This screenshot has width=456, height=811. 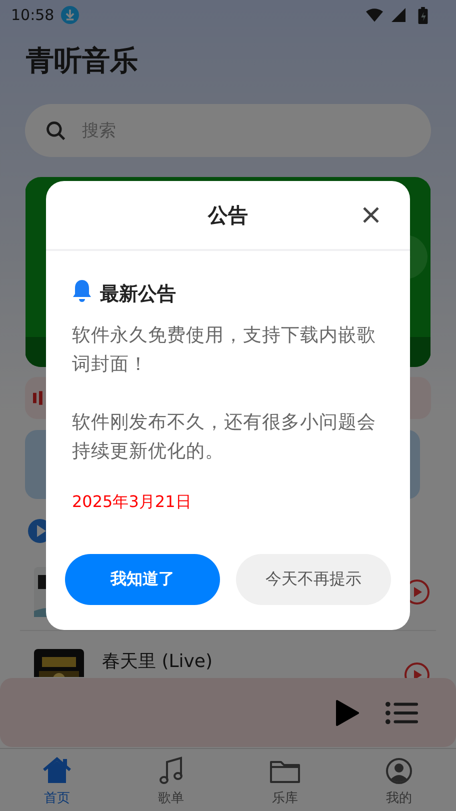 What do you see at coordinates (224, 437) in the screenshot?
I see `announcement-text: 软件刚发布不久，还有很多小问题会持续更新优化的。` at bounding box center [224, 437].